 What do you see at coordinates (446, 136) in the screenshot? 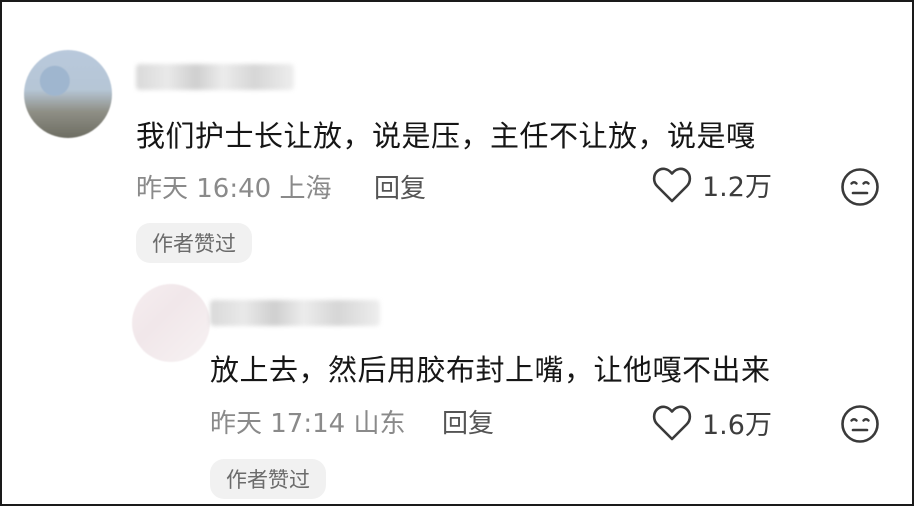
I see `comment-text: 我们护士长让放，说是压，主任不让放，说是嘎` at bounding box center [446, 136].